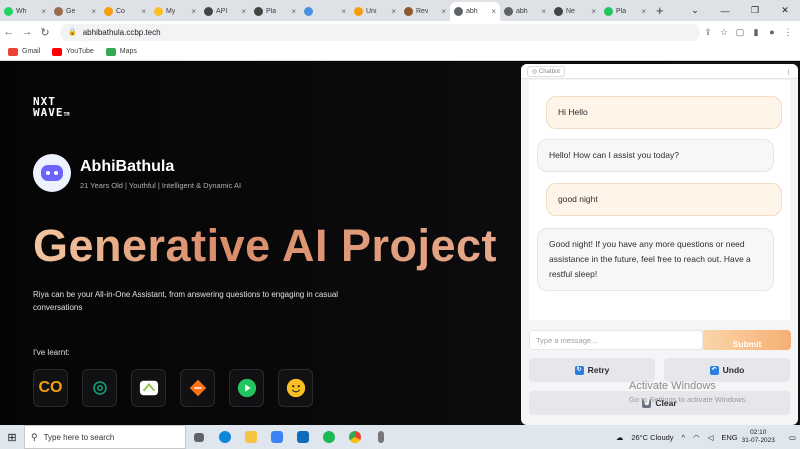 This screenshot has width=800, height=449. Describe the element at coordinates (25, 11) in the screenshot. I see `tab-0: Wh ×` at that location.